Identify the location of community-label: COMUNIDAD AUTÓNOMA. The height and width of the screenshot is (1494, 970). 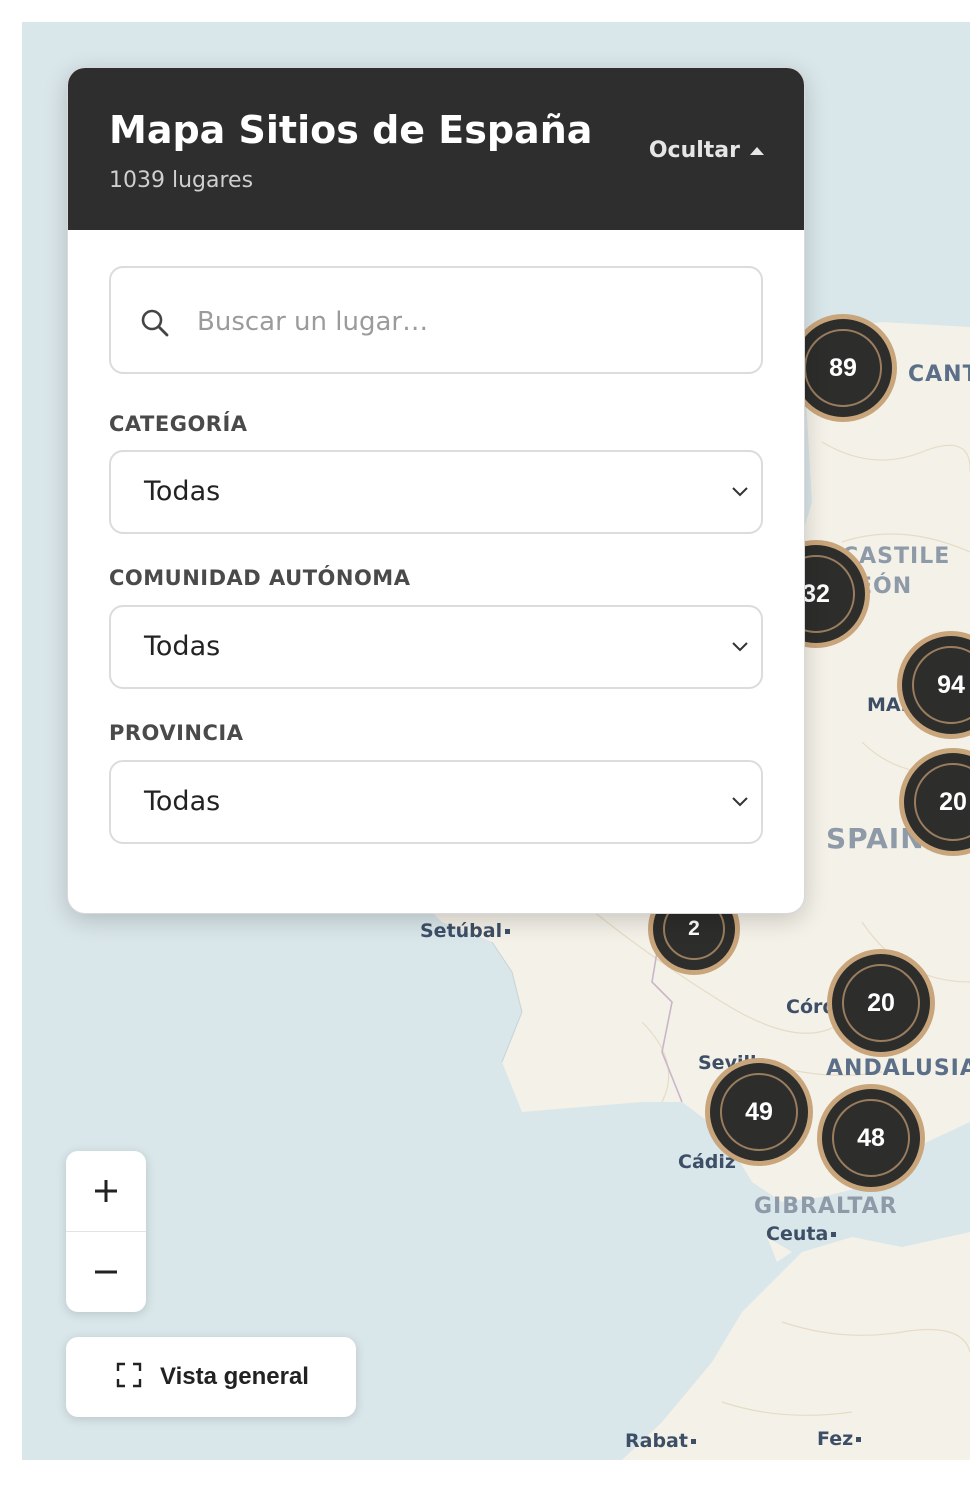
(260, 578).